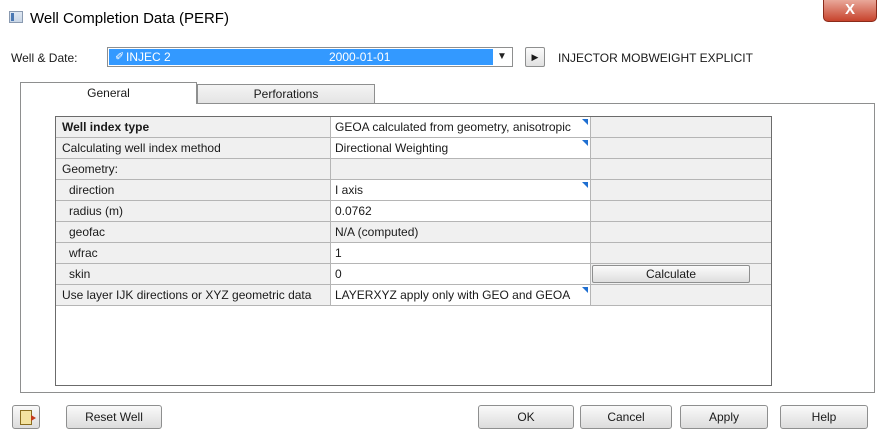 The width and height of the screenshot is (883, 432). What do you see at coordinates (44, 58) in the screenshot?
I see `well-date-label: Well & Date:` at bounding box center [44, 58].